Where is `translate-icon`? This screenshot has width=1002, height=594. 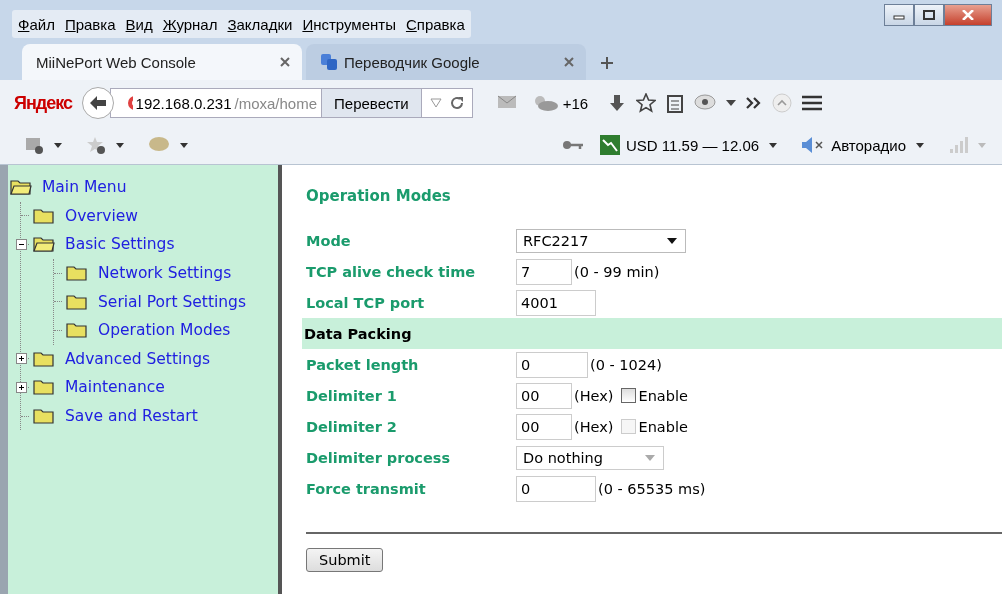 translate-icon is located at coordinates (329, 62).